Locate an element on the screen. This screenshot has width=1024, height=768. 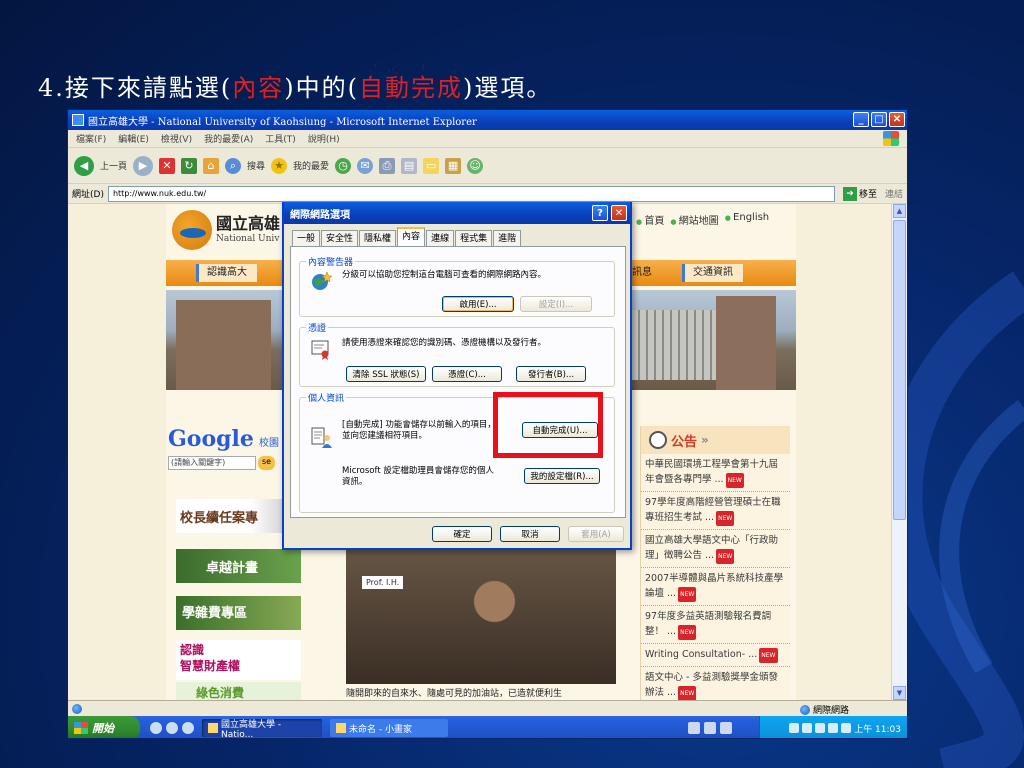
network-icon is located at coordinates (794, 728).